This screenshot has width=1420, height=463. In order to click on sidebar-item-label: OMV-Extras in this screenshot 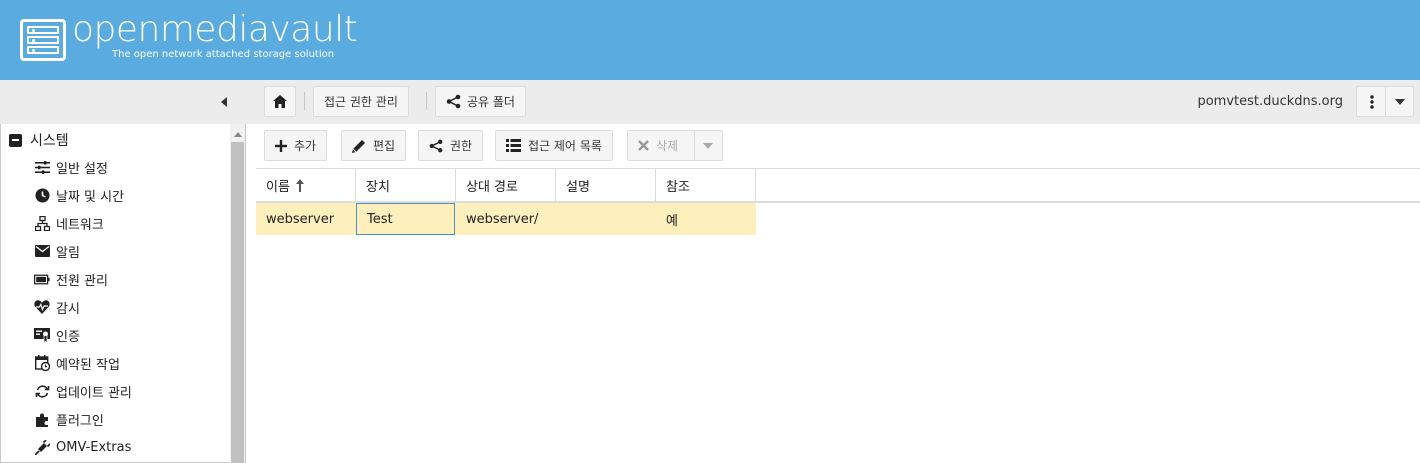, I will do `click(94, 447)`.